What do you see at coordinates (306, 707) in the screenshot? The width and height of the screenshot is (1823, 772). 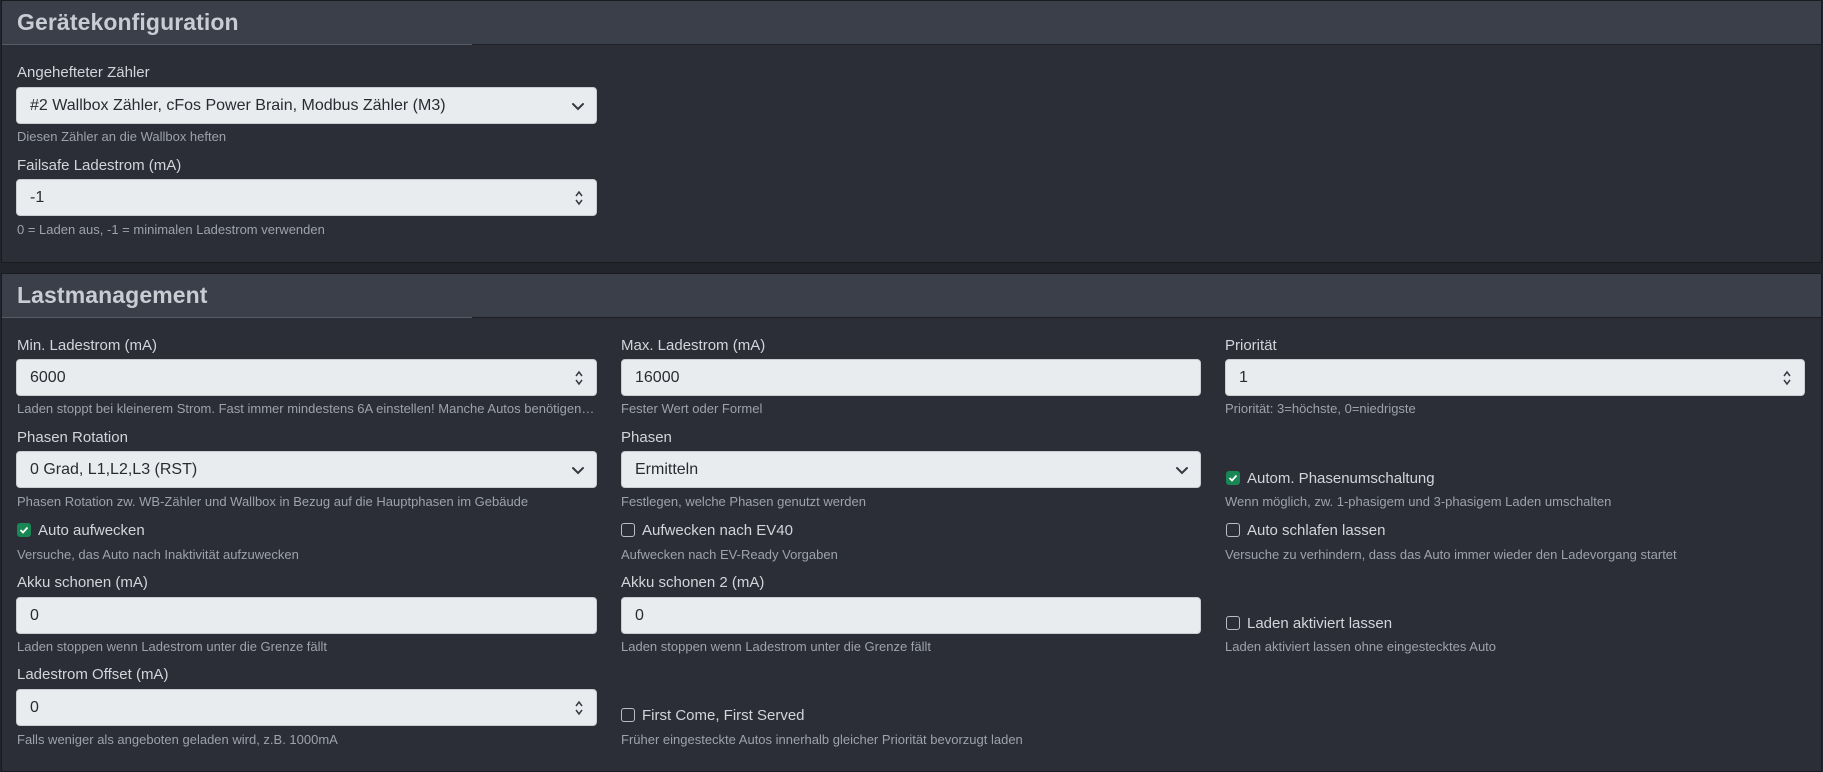 I see `offset-input: 0` at bounding box center [306, 707].